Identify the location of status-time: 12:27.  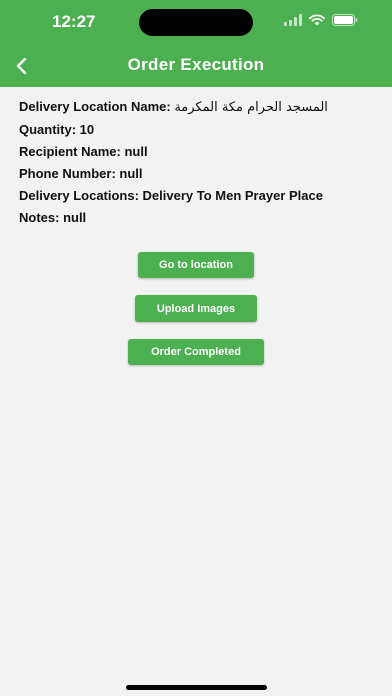
(74, 21).